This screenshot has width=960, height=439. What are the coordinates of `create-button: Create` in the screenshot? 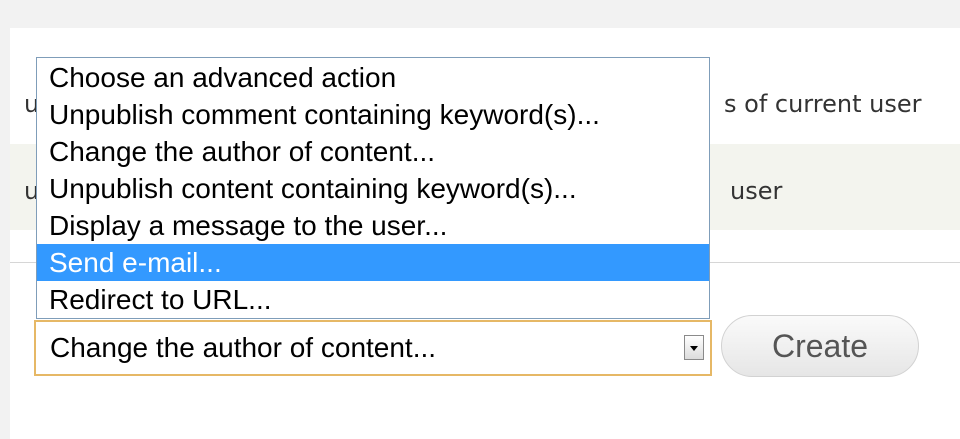 It's located at (820, 346).